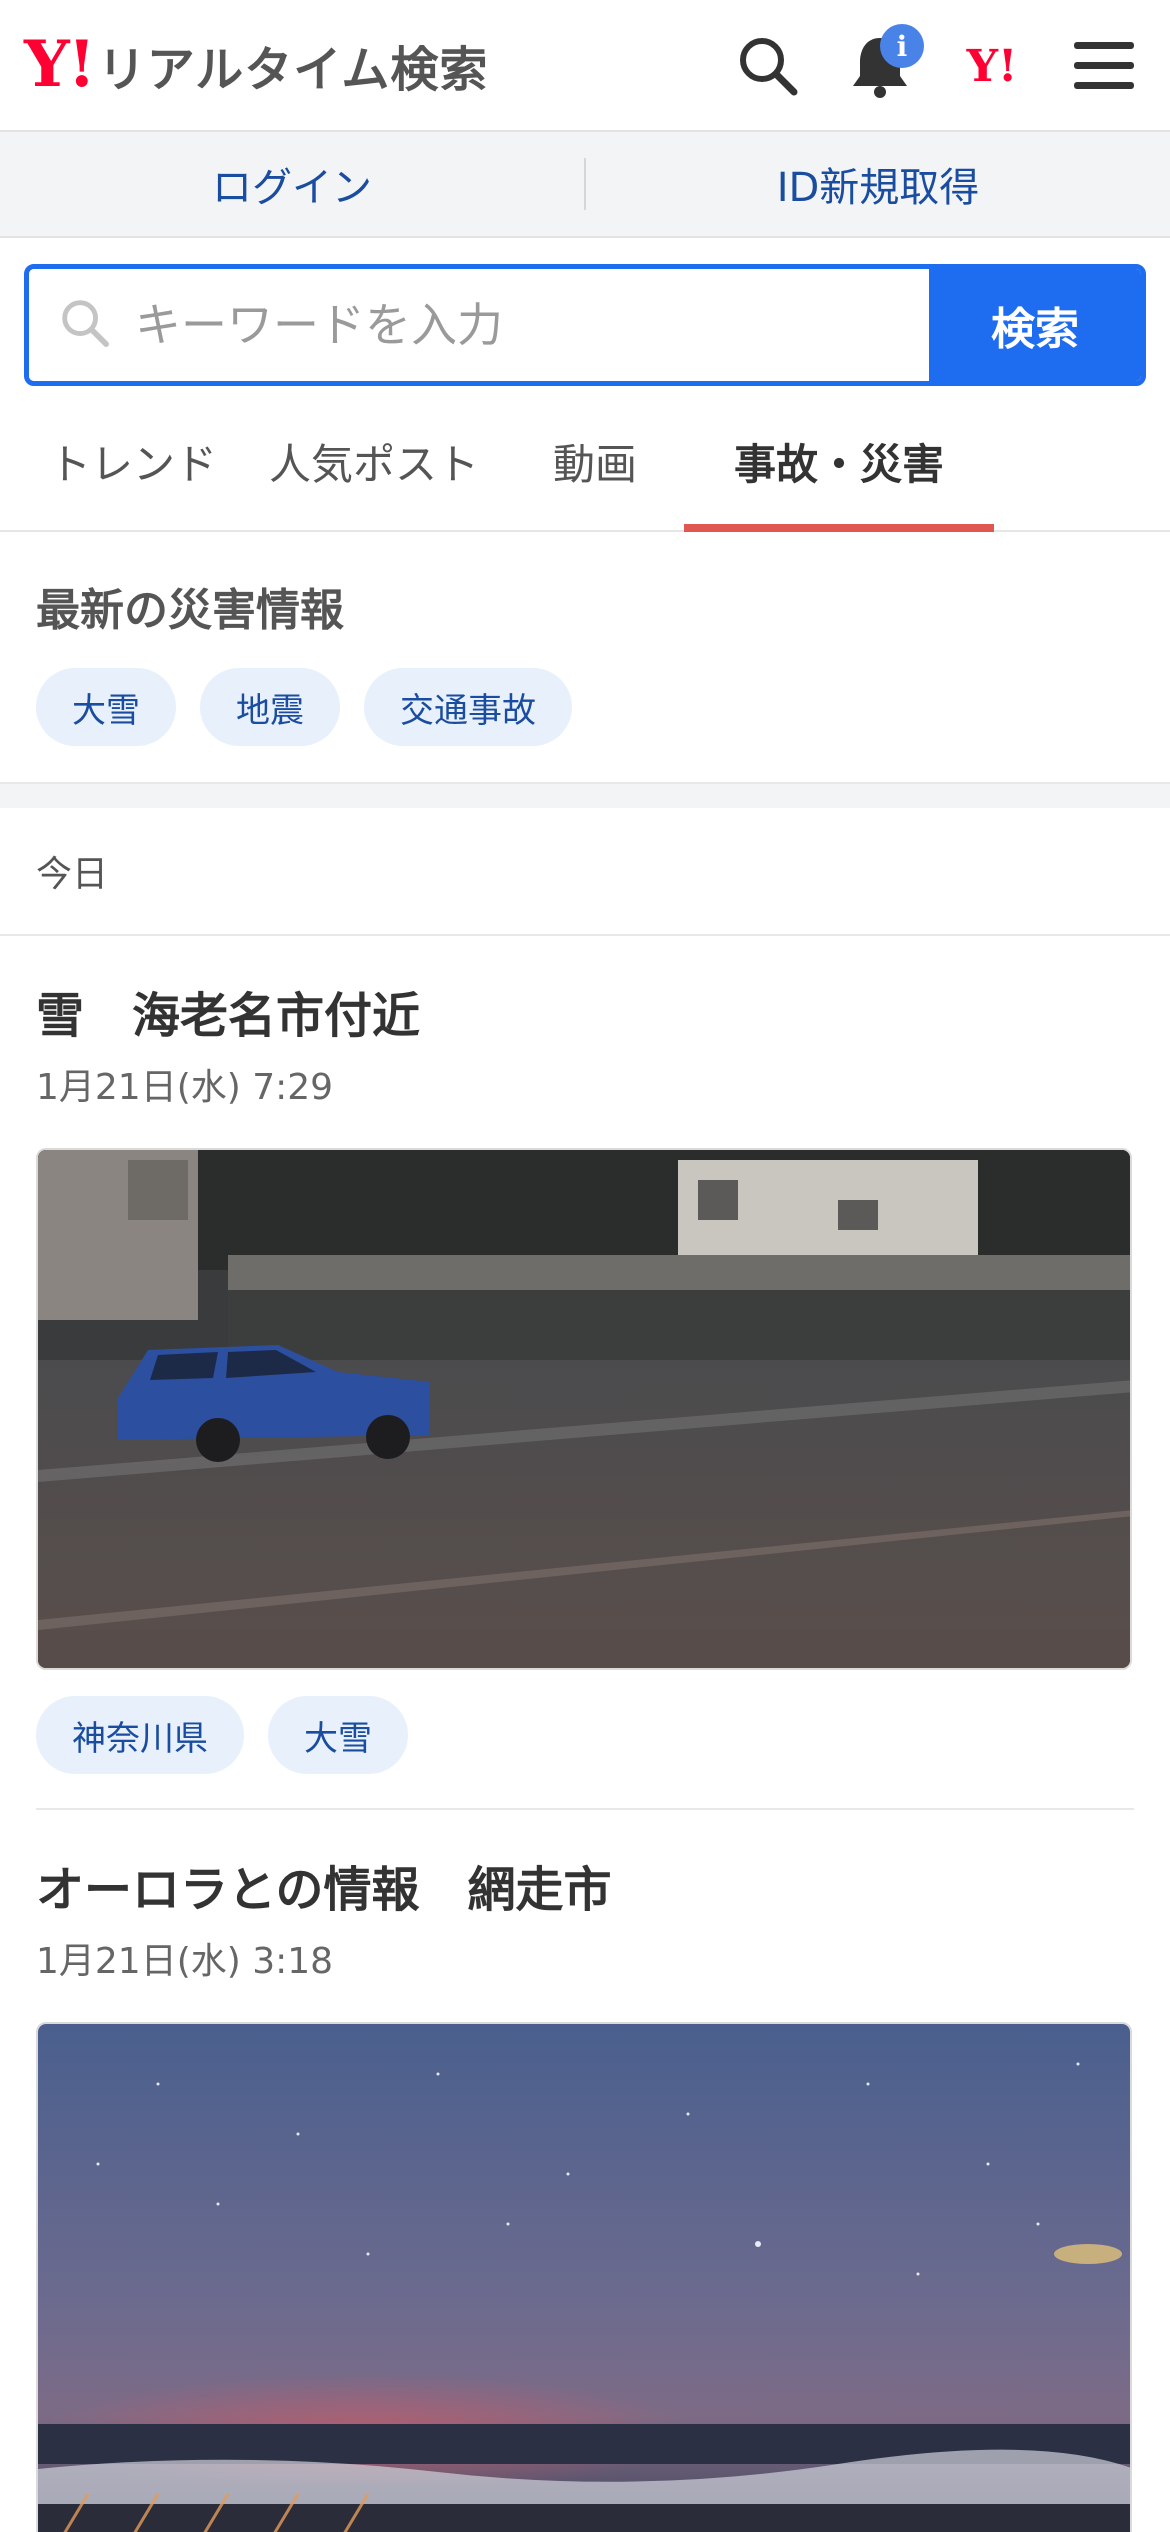 The width and height of the screenshot is (1170, 2532). I want to click on search-button: 検索, so click(1035, 325).